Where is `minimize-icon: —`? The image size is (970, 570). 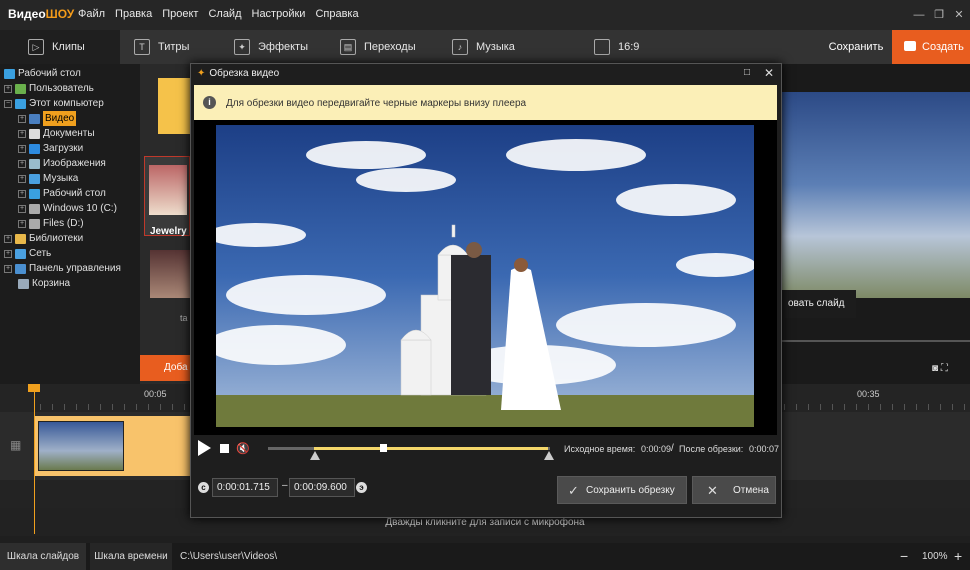
minimize-icon: — is located at coordinates (919, 15).